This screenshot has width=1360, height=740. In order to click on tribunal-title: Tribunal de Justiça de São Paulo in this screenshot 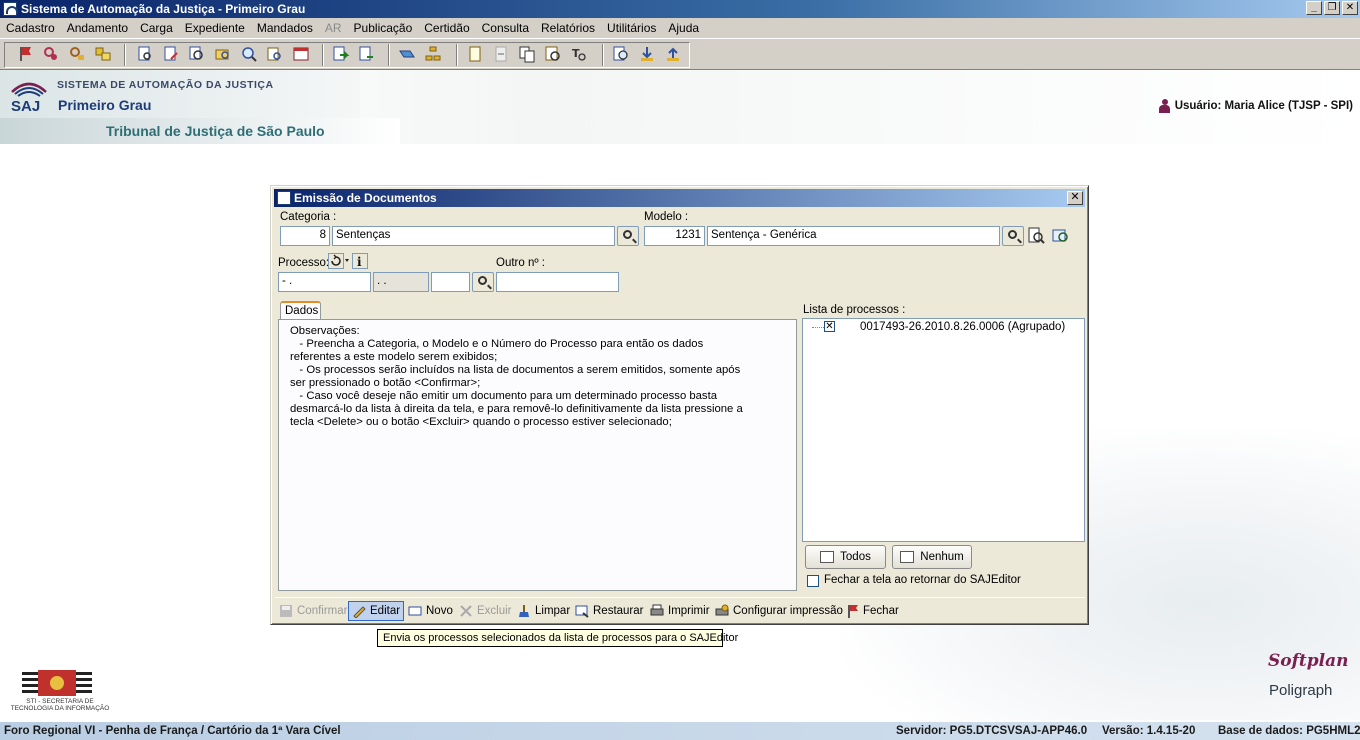, I will do `click(215, 131)`.